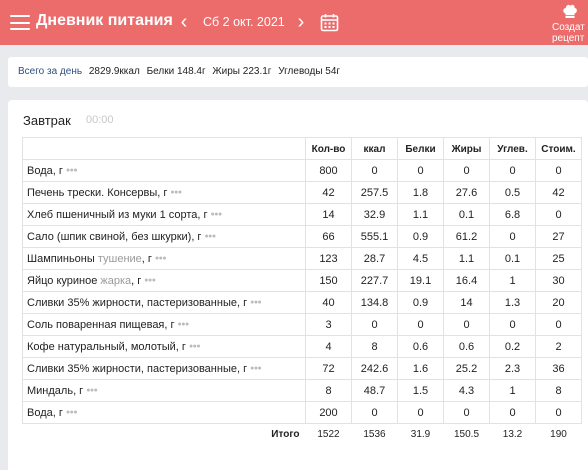  I want to click on total-qty: 1522, so click(328, 435).